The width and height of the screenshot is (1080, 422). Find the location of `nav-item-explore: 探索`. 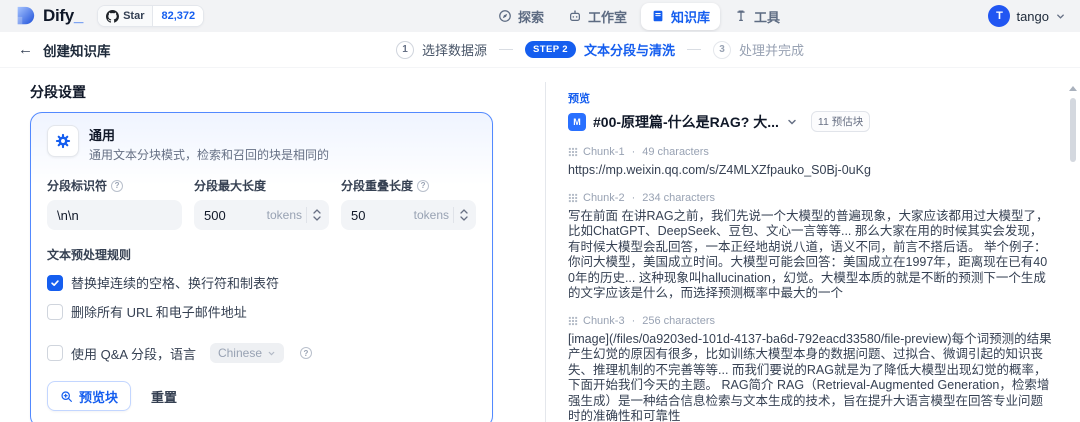

nav-item-explore: 探索 is located at coordinates (521, 16).